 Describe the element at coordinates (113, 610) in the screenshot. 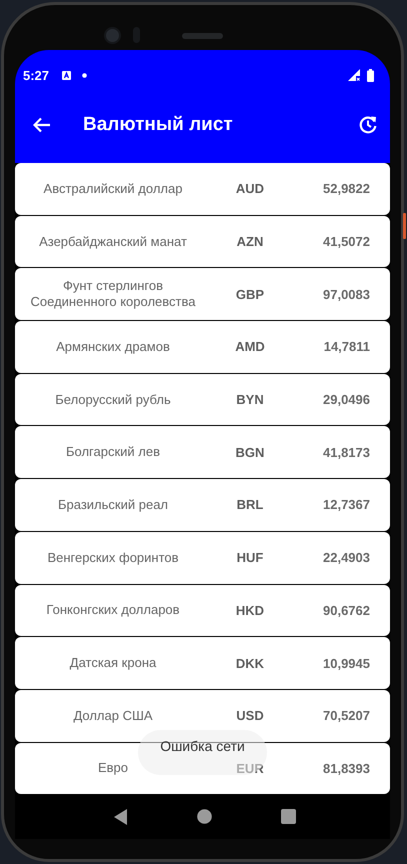

I see `currency-name: Гонконгских долларов` at that location.